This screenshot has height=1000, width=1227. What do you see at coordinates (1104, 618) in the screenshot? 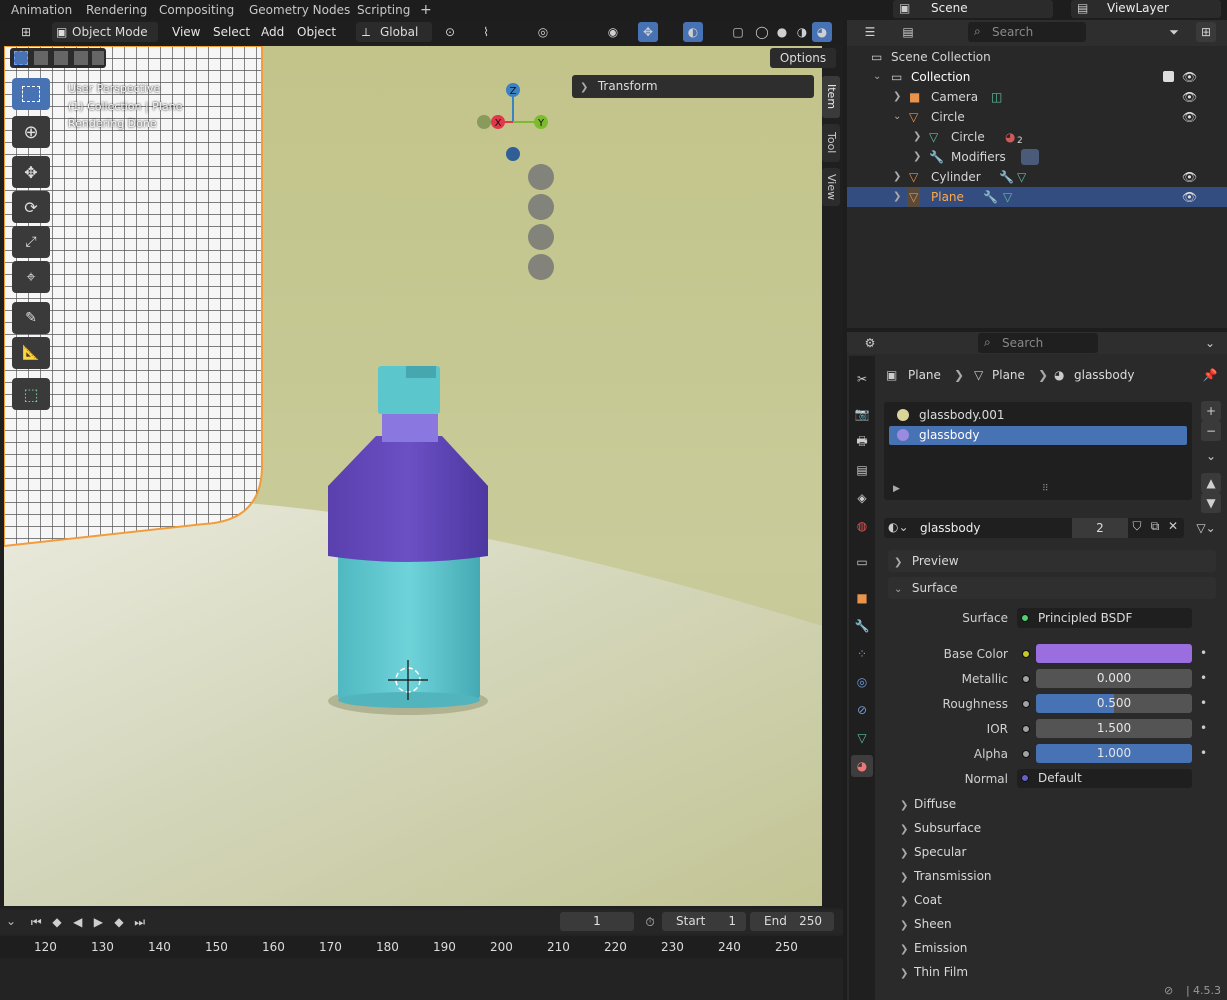
I see `surface-shader-field: Principled BSDF` at bounding box center [1104, 618].